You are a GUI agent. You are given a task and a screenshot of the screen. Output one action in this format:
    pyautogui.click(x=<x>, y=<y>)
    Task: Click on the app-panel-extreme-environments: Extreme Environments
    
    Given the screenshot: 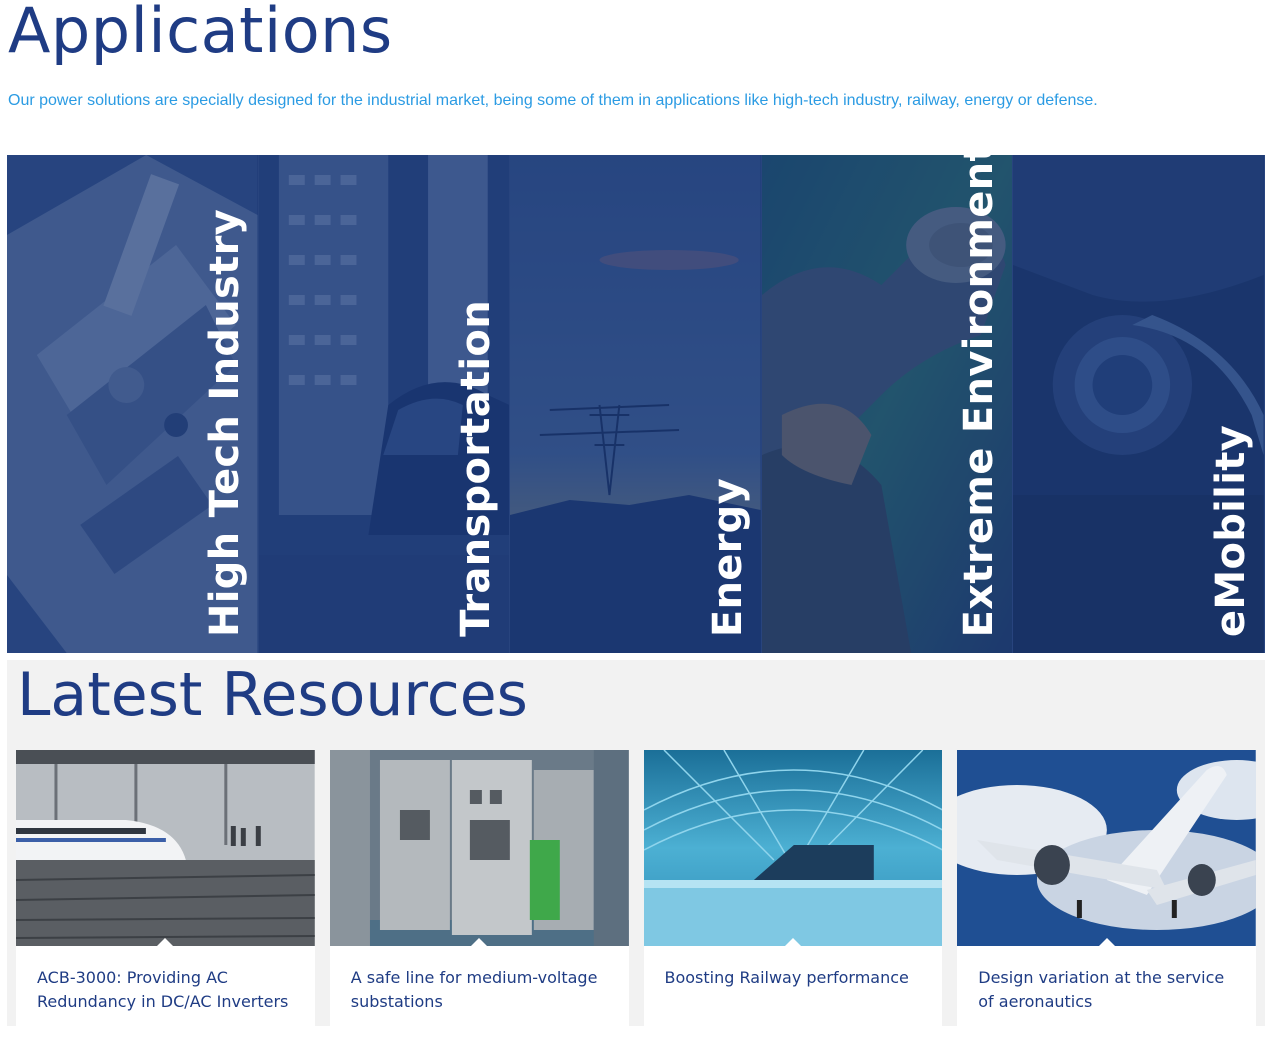 What is the action you would take?
    pyautogui.click(x=887, y=404)
    